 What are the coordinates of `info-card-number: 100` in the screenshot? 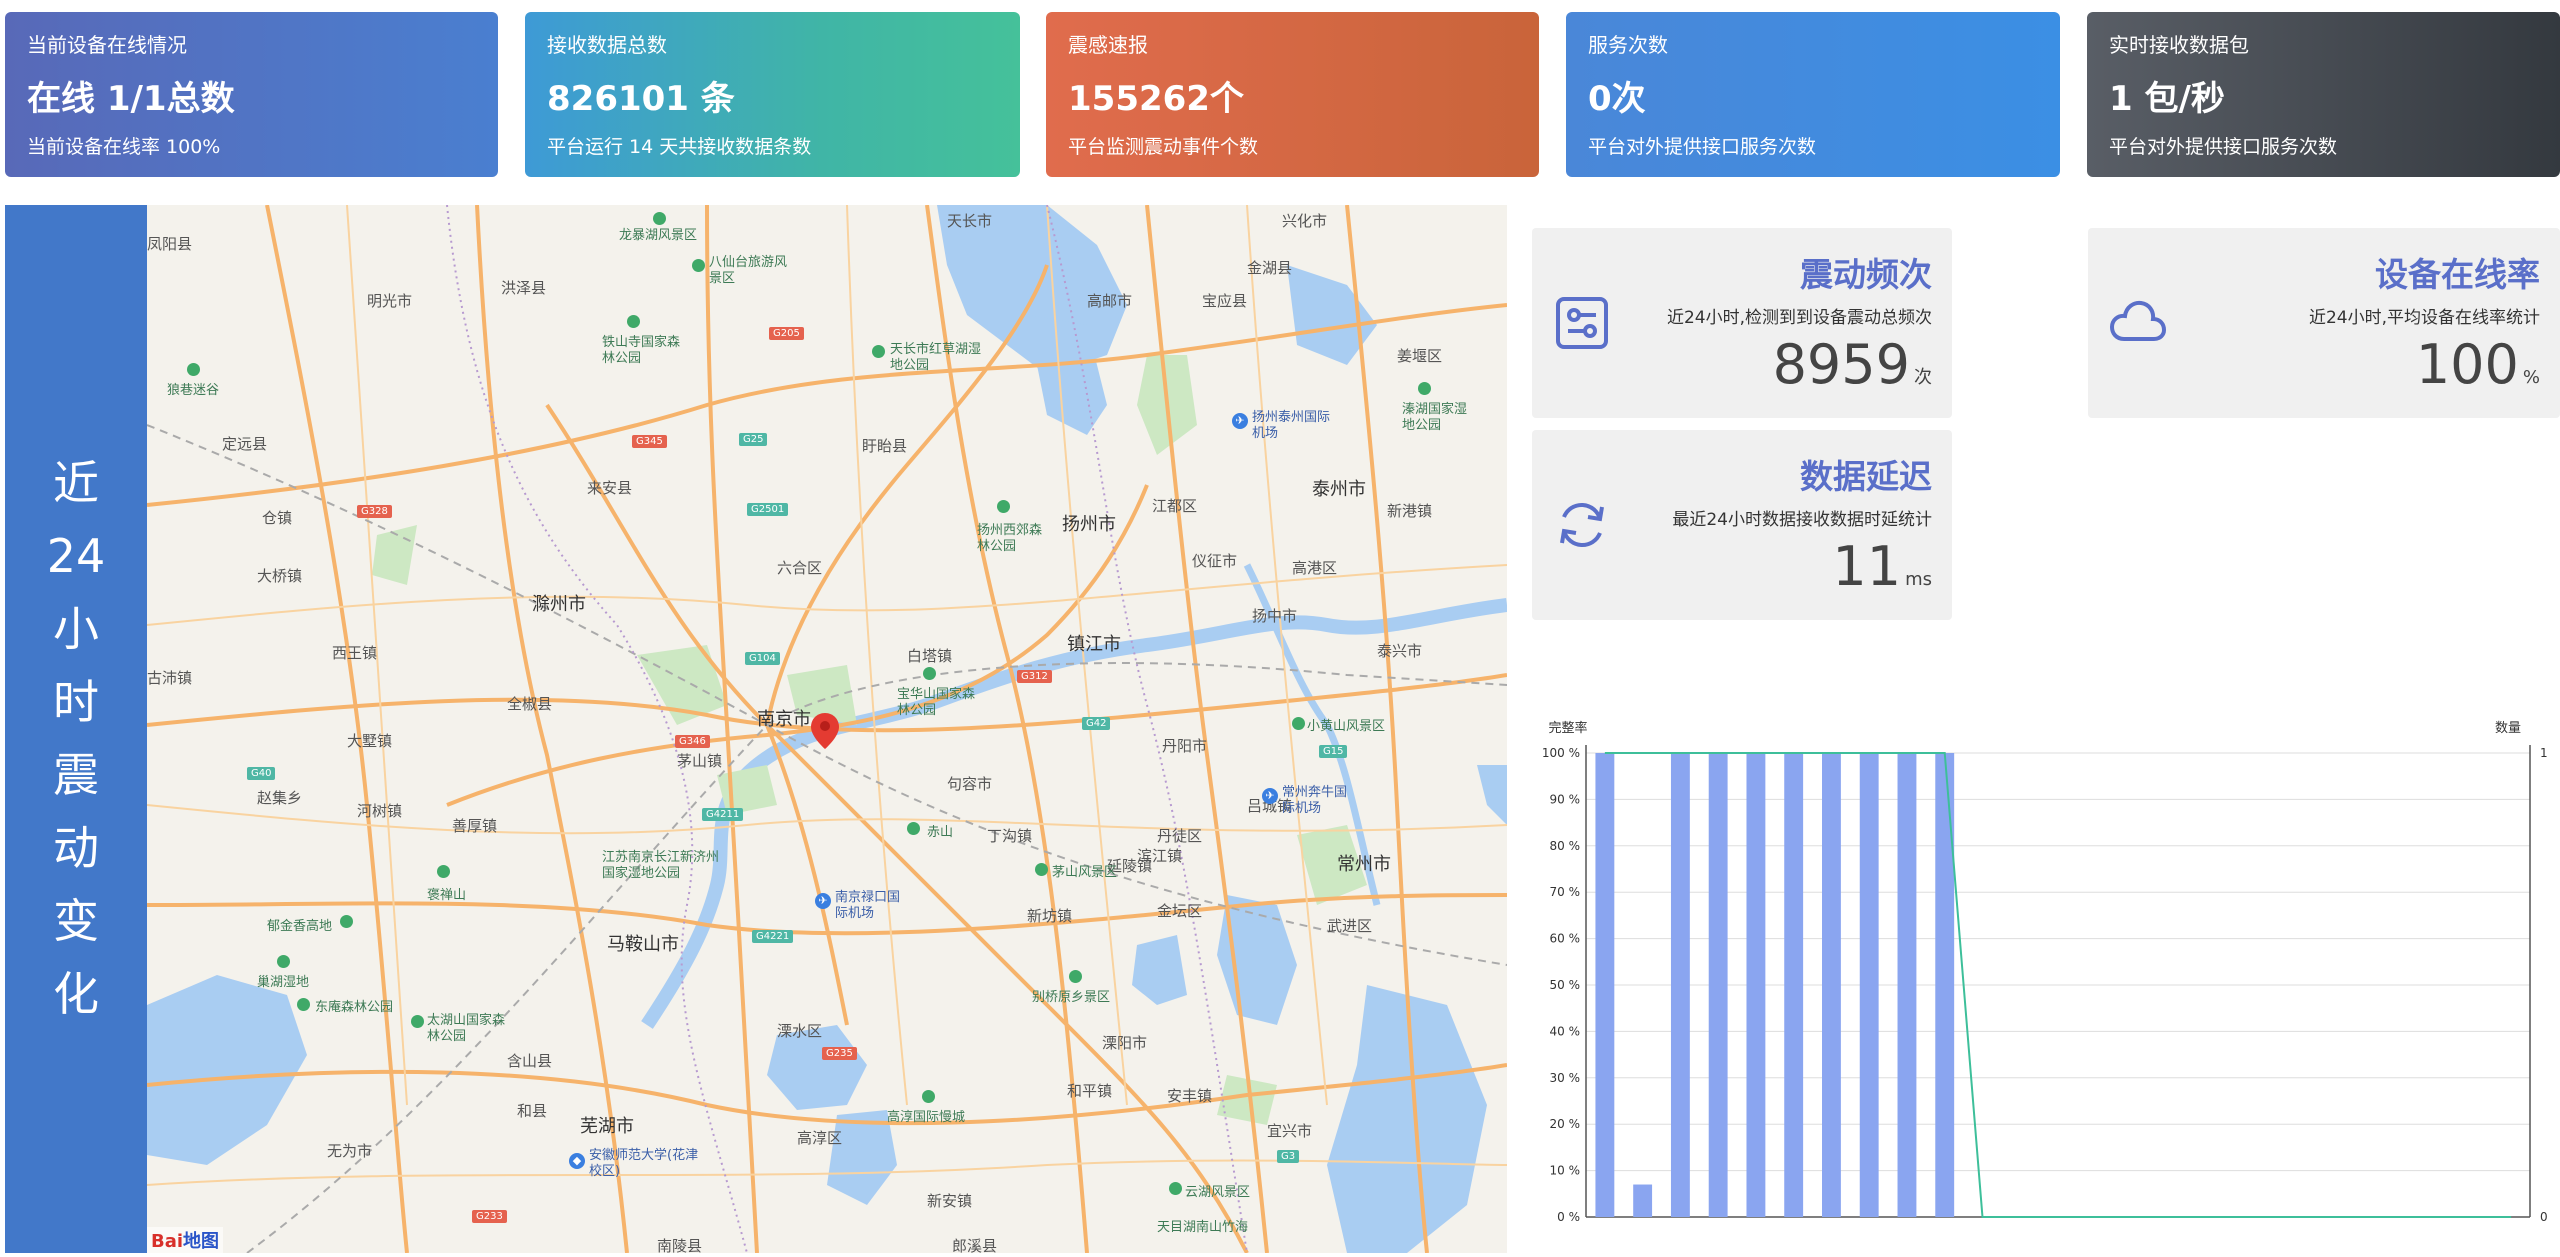 It's located at (2467, 364).